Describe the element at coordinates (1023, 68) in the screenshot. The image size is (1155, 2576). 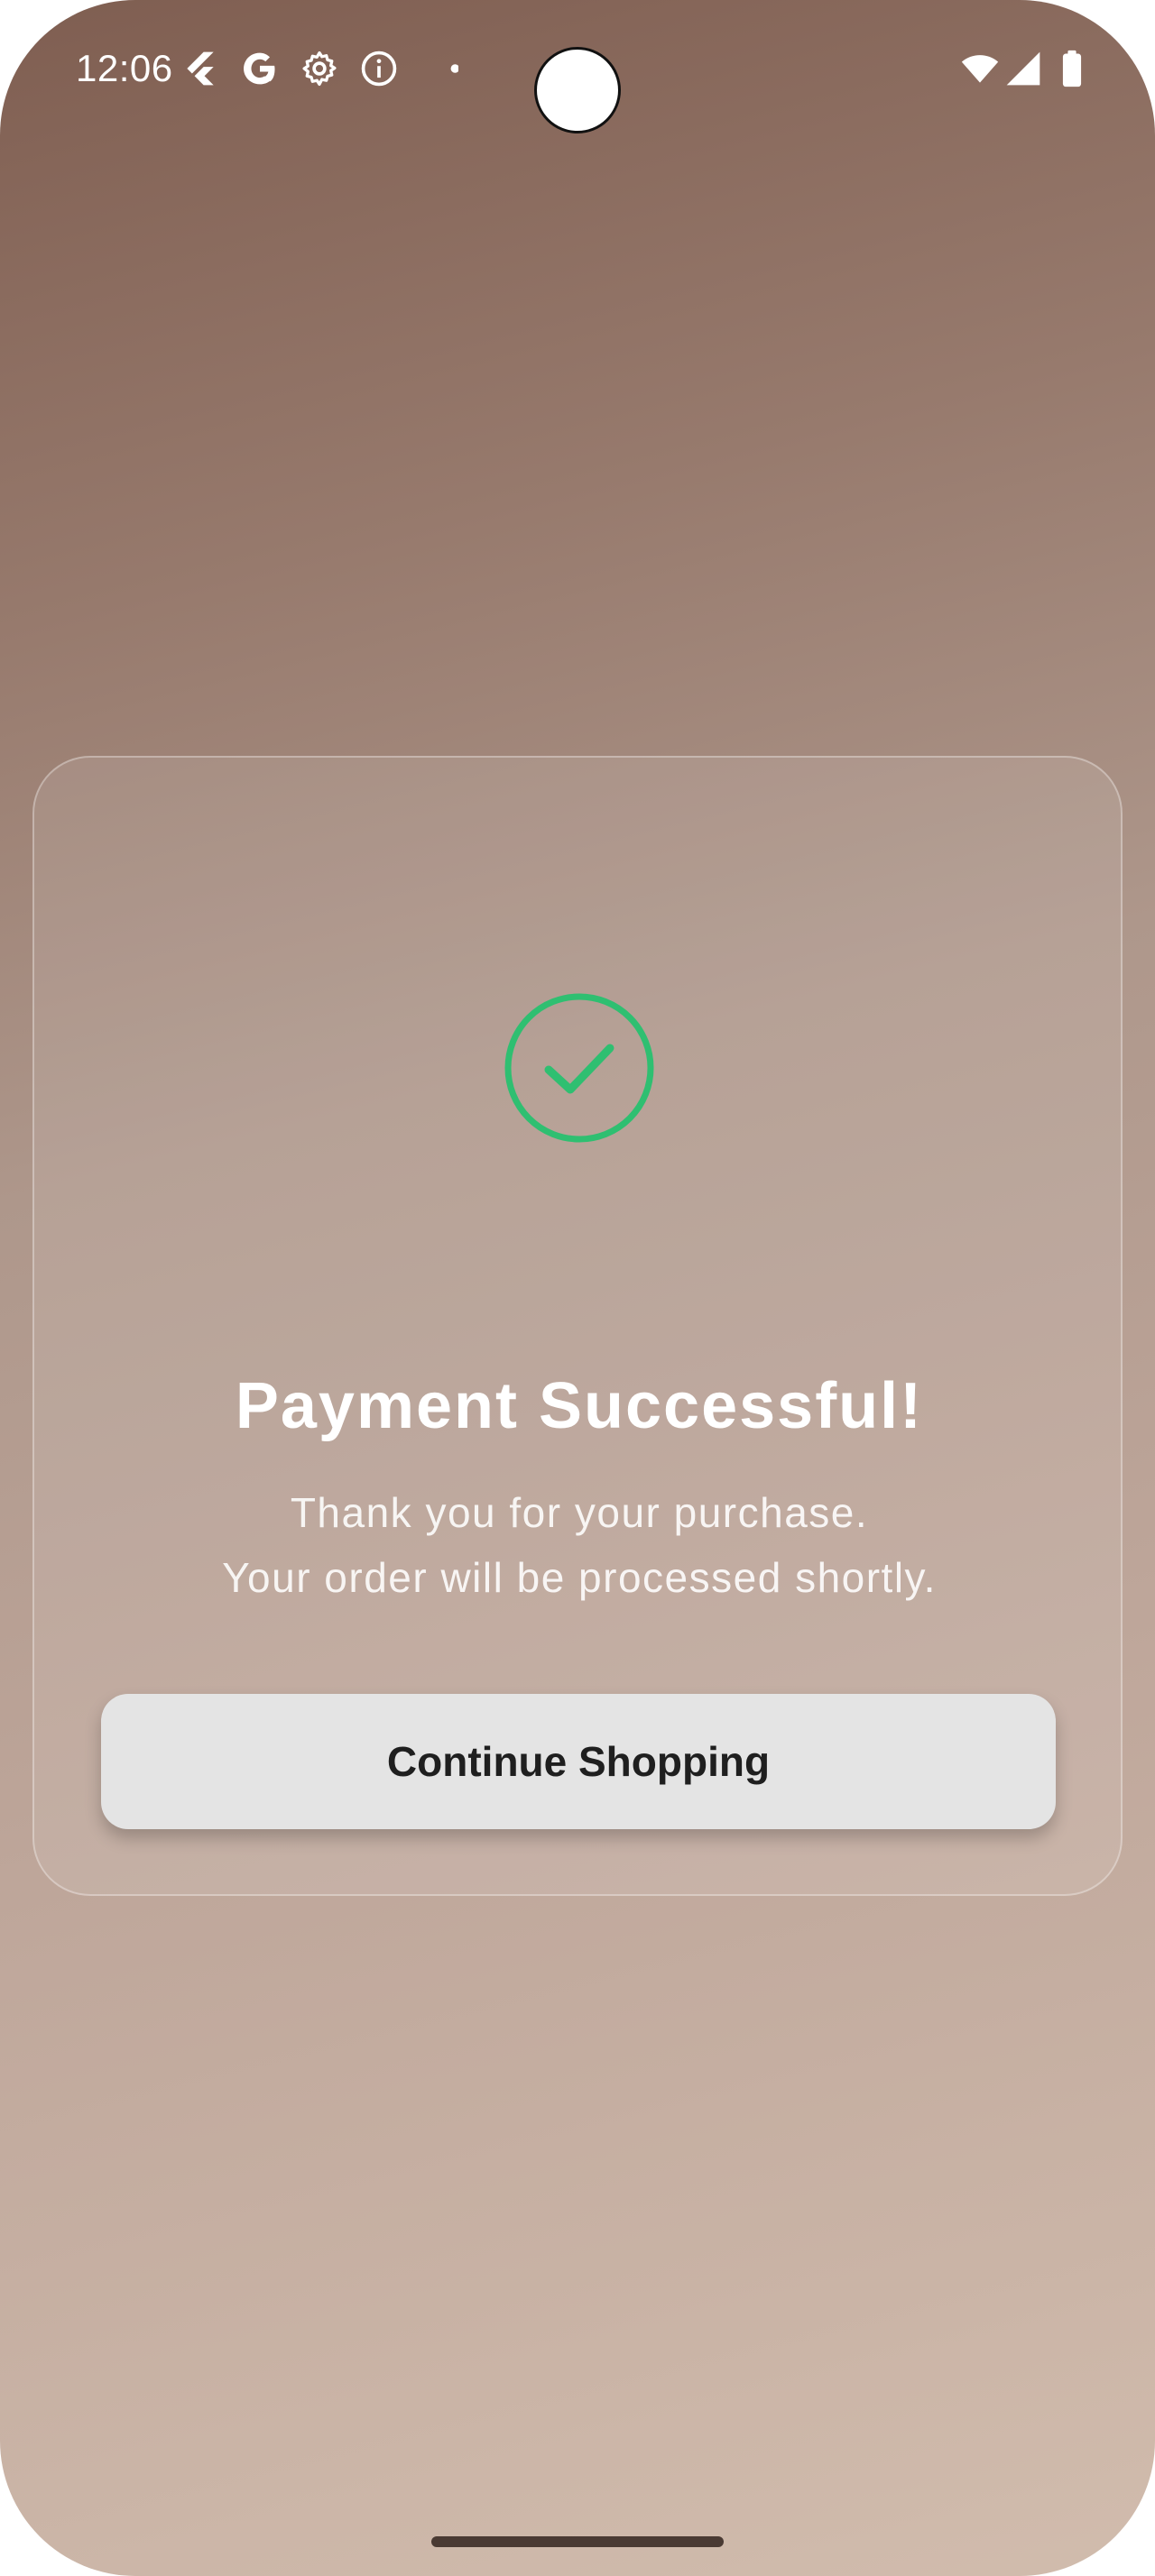
I see `cellular-signal-icon` at that location.